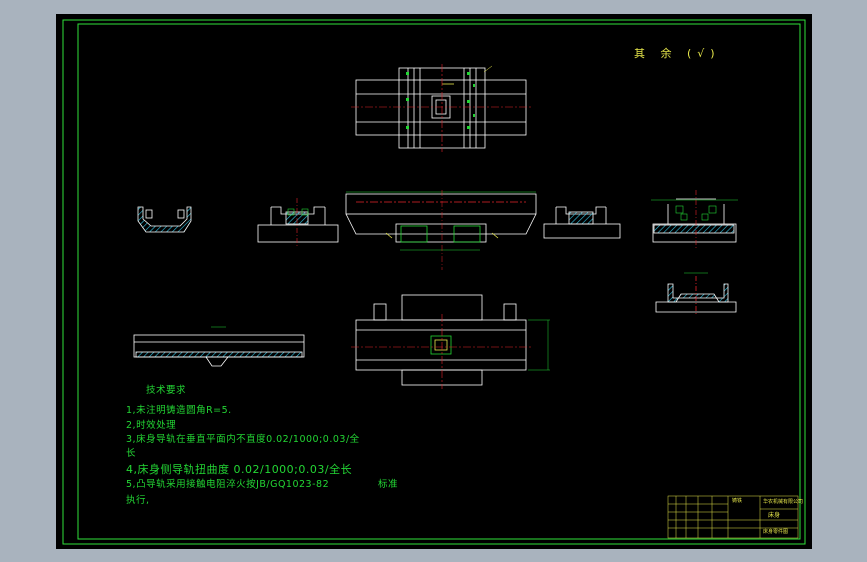  What do you see at coordinates (677, 53) in the screenshot?
I see `surface-finish-label: 其 余 (√)` at bounding box center [677, 53].